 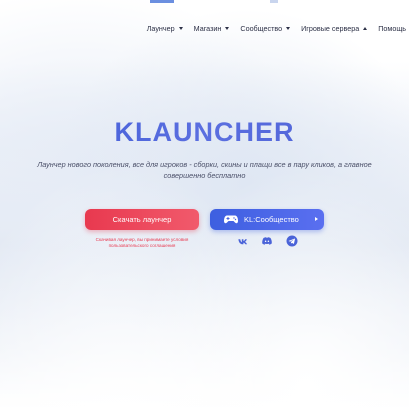 I want to click on nav-item-game-servers: Игровые сервера, so click(x=334, y=28).